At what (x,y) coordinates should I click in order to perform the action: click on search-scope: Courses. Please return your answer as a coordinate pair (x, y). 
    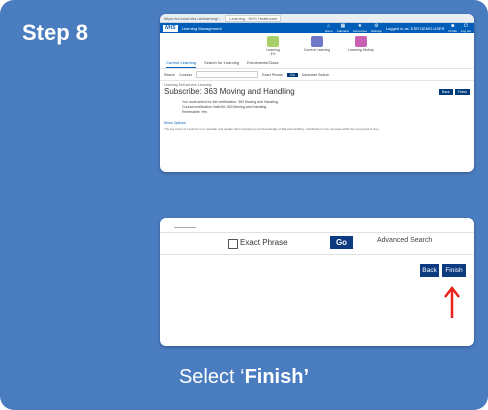
    Looking at the image, I should click on (185, 75).